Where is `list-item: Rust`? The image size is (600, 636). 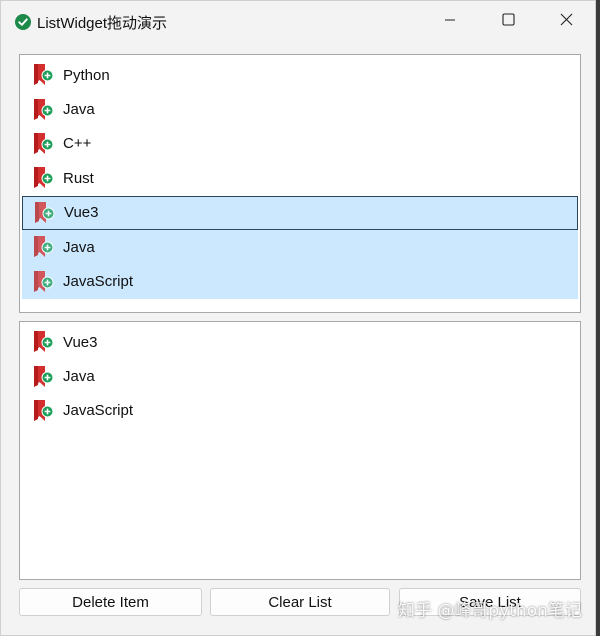
list-item: Rust is located at coordinates (300, 178).